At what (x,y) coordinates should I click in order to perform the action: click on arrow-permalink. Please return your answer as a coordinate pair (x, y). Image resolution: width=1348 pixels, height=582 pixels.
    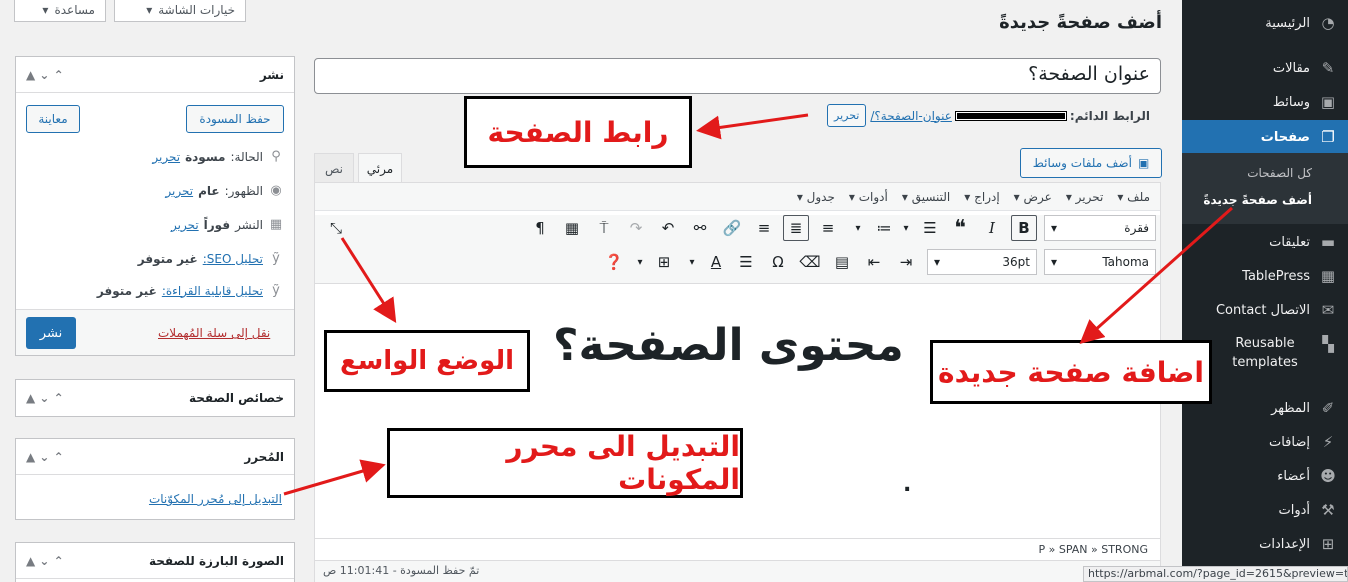
    Looking at the image, I should click on (752, 126).